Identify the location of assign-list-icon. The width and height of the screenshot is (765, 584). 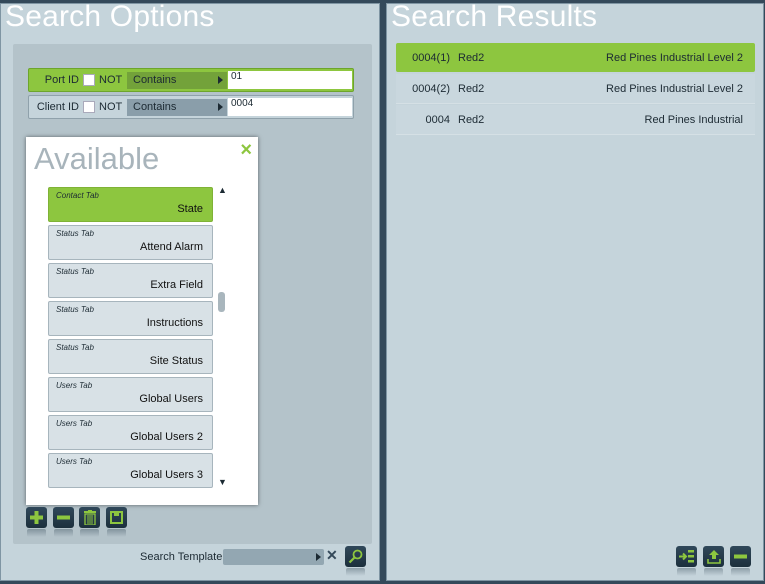
(686, 556).